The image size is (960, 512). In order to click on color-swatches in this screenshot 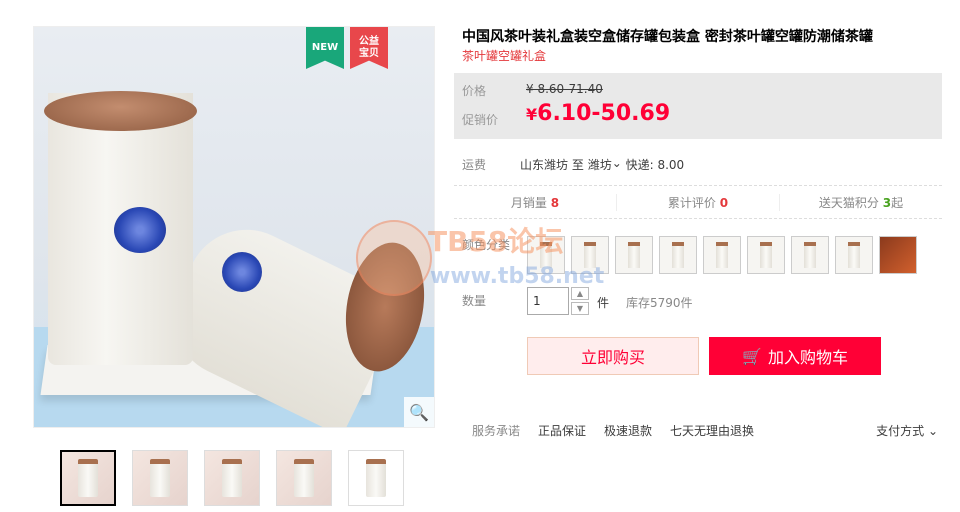, I will do `click(722, 255)`.